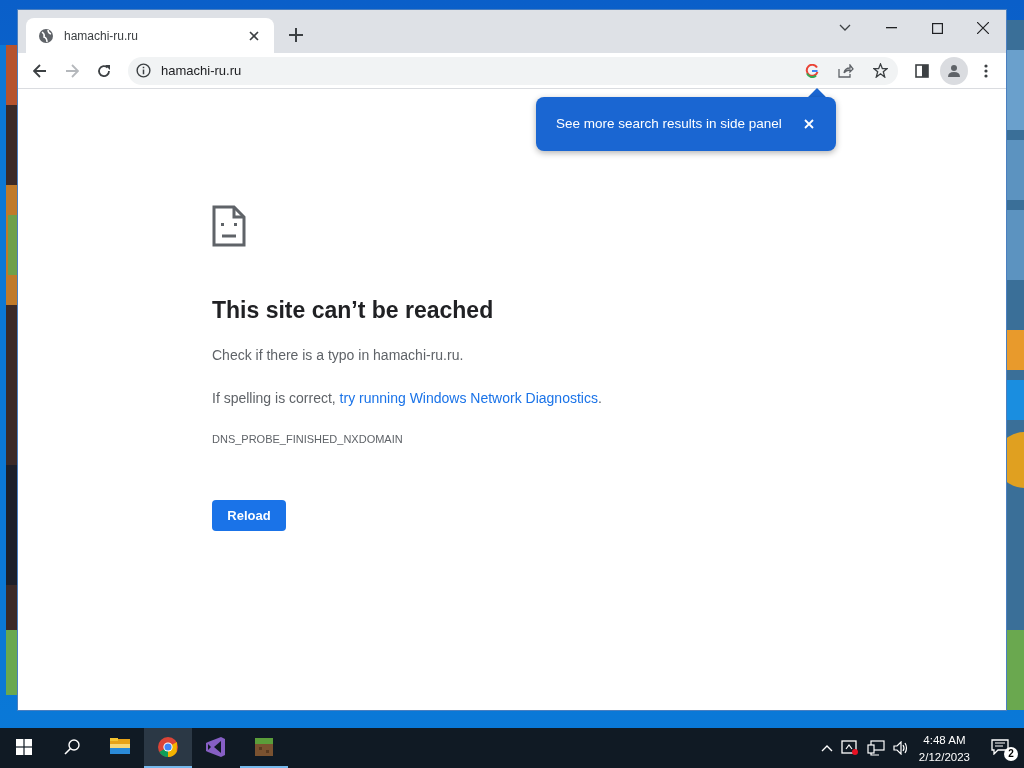 This screenshot has height=768, width=1024. I want to click on person-icon, so click(954, 70).